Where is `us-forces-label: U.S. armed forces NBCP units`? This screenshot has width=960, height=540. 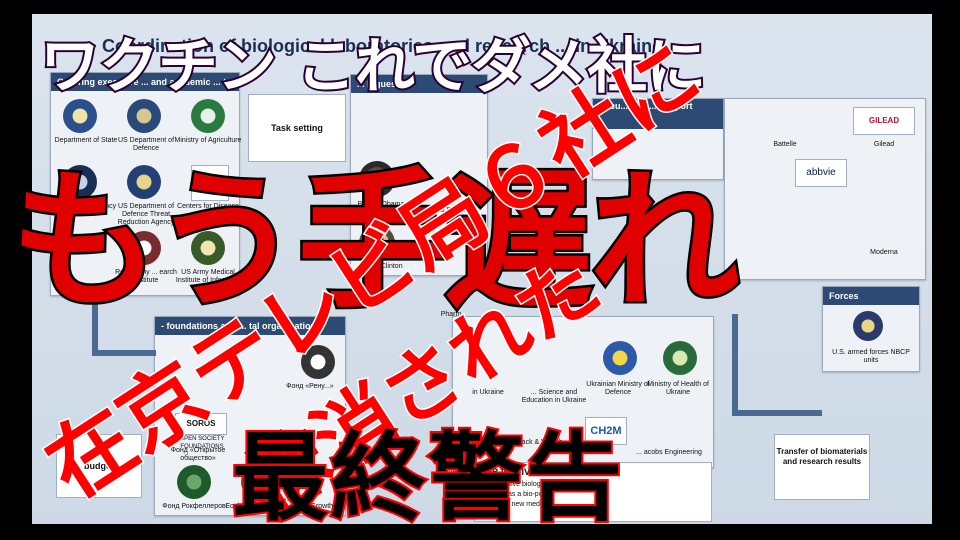
us-forces-label: U.S. armed forces NBCP units is located at coordinates (871, 356).